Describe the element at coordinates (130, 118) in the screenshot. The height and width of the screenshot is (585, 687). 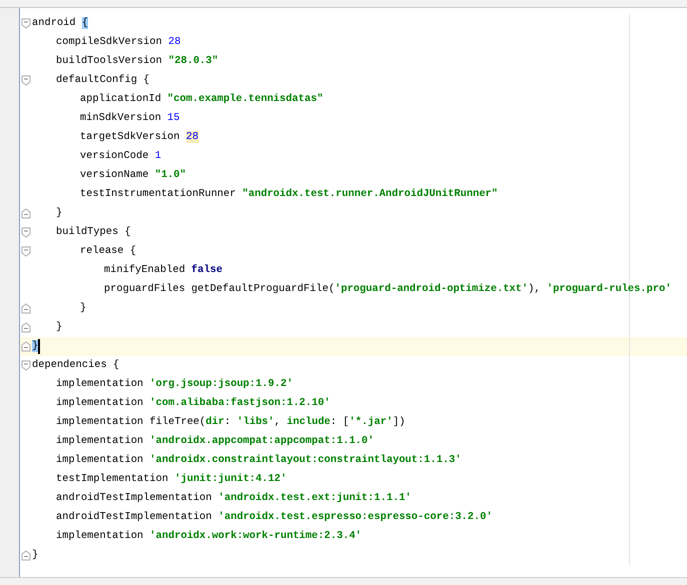
I see `code-line: minSdkVersion 15` at that location.